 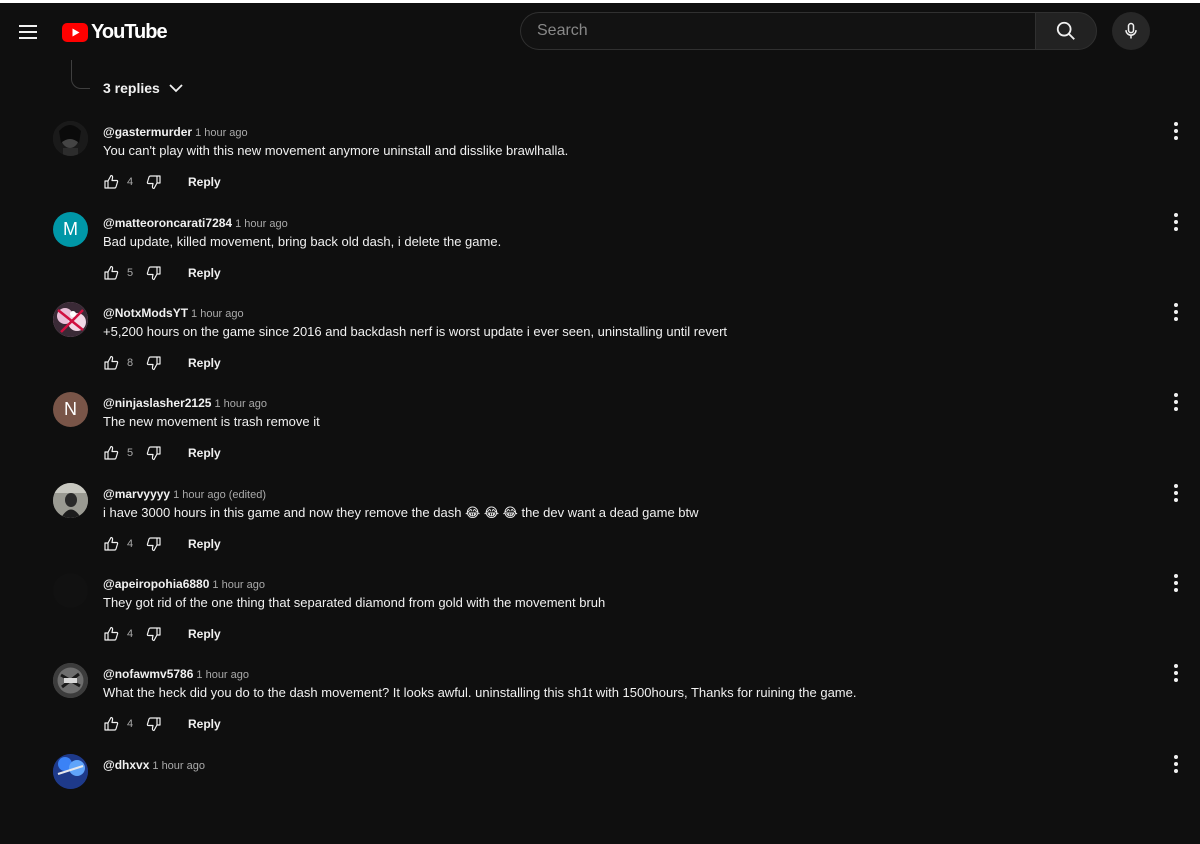 What do you see at coordinates (145, 313) in the screenshot?
I see `author-name: @NotxModsYT` at bounding box center [145, 313].